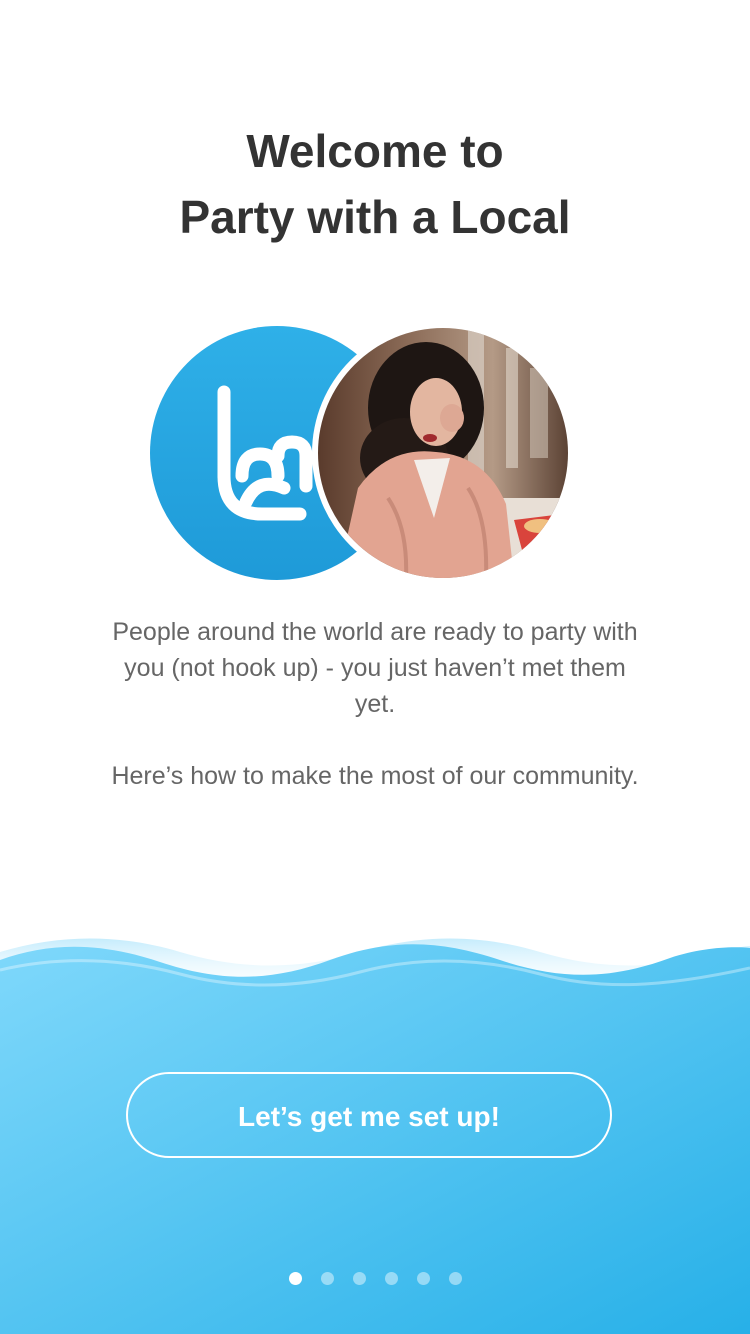  What do you see at coordinates (375, 217) in the screenshot?
I see `title-line-2: Party with a Local` at bounding box center [375, 217].